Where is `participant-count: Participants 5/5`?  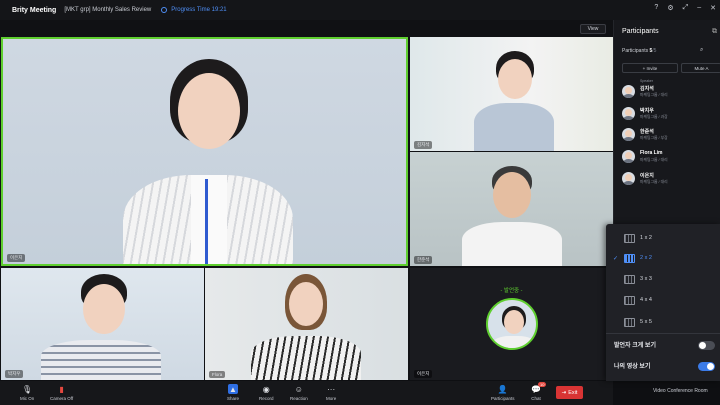 participant-count: Participants 5/5 is located at coordinates (639, 51).